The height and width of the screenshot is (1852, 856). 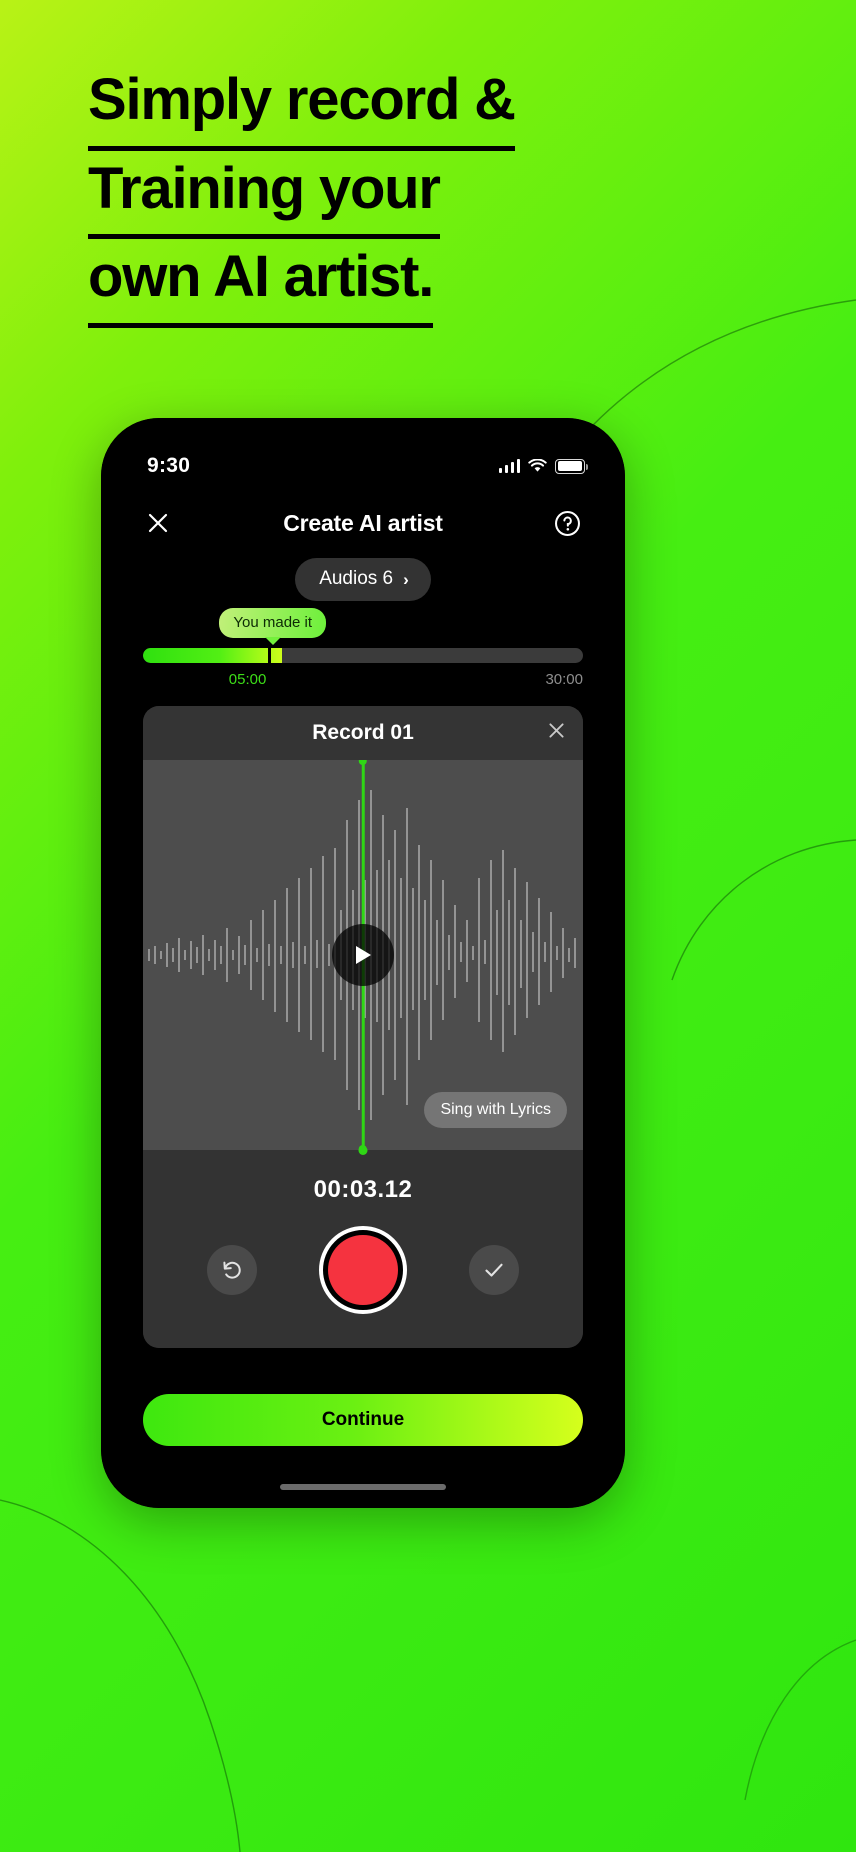 What do you see at coordinates (363, 1189) in the screenshot?
I see `record-timer: 00:03.12` at bounding box center [363, 1189].